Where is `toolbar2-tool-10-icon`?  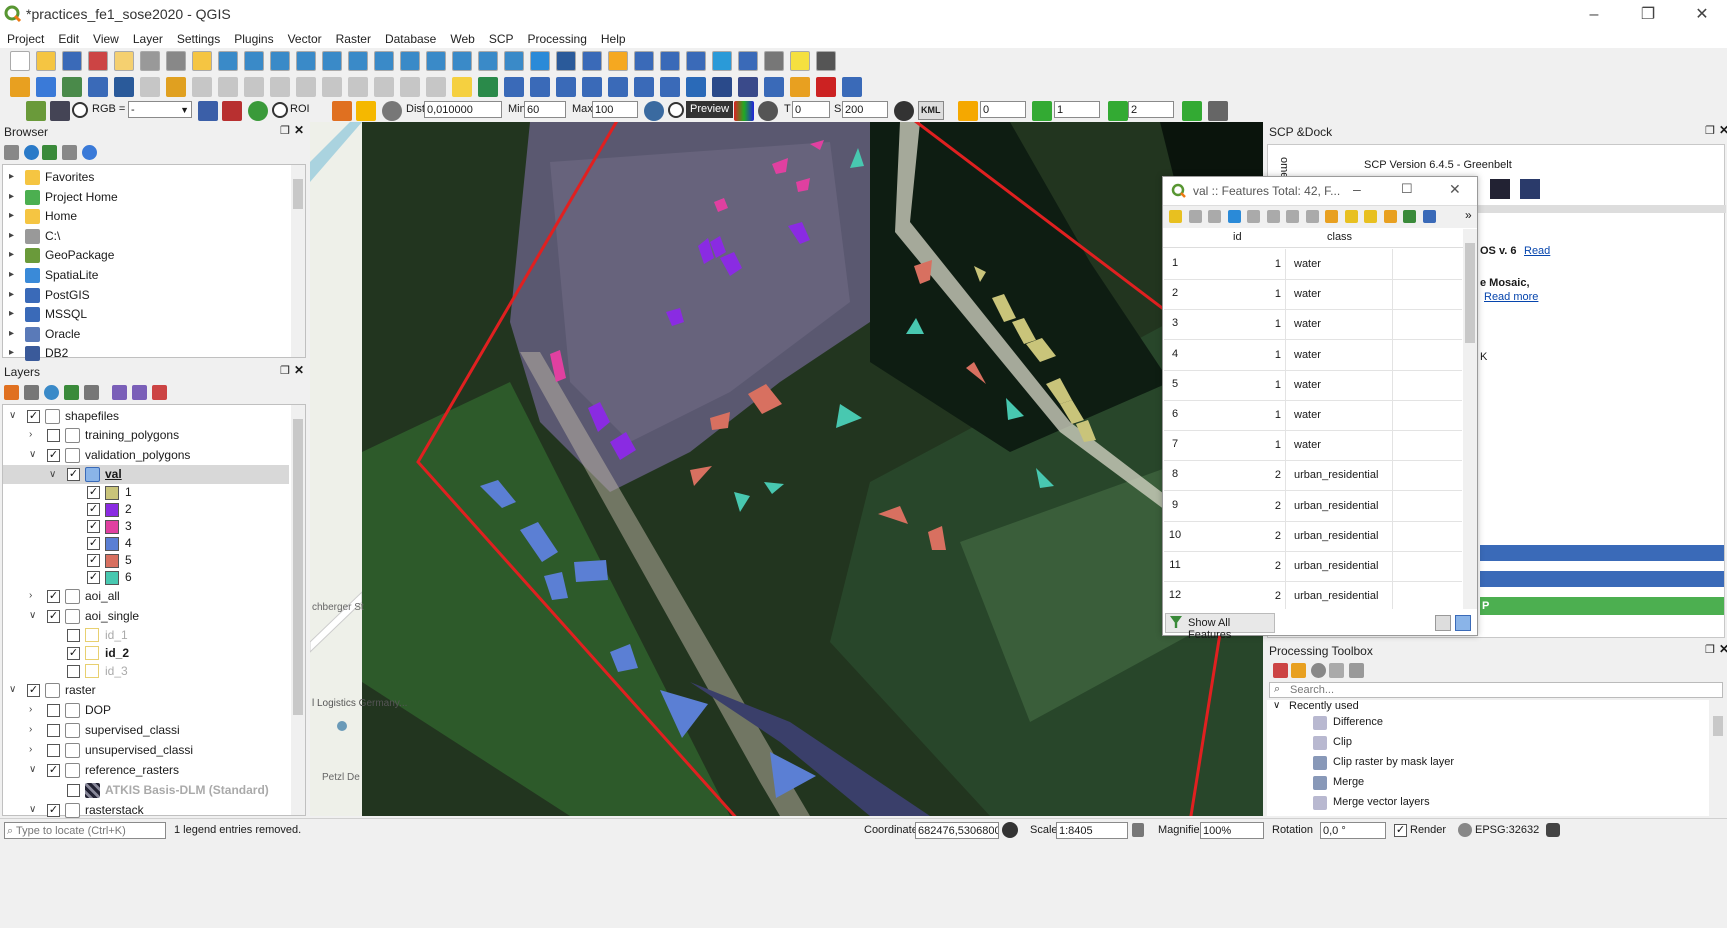
toolbar2-tool-10-icon is located at coordinates (254, 87).